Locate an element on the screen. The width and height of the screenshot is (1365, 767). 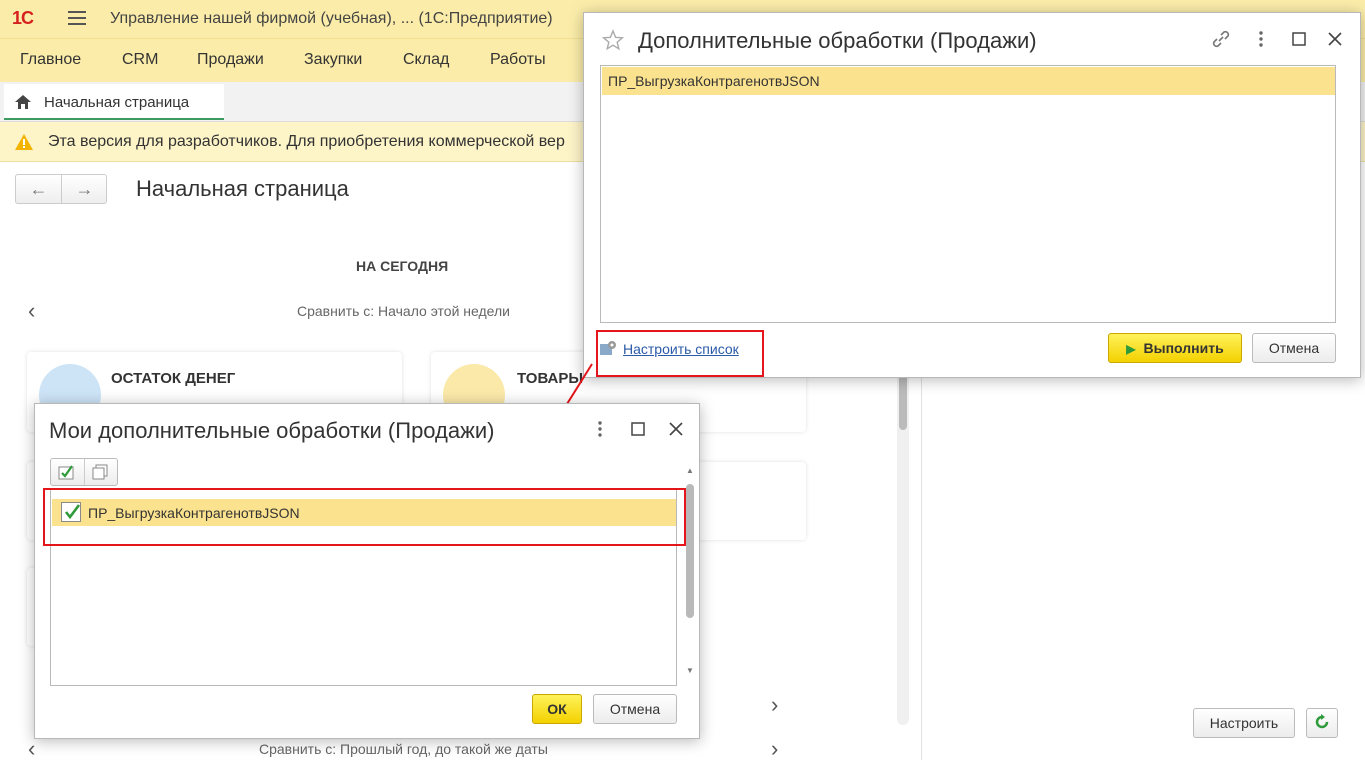
chevron-right-icon: › is located at coordinates (774, 705).